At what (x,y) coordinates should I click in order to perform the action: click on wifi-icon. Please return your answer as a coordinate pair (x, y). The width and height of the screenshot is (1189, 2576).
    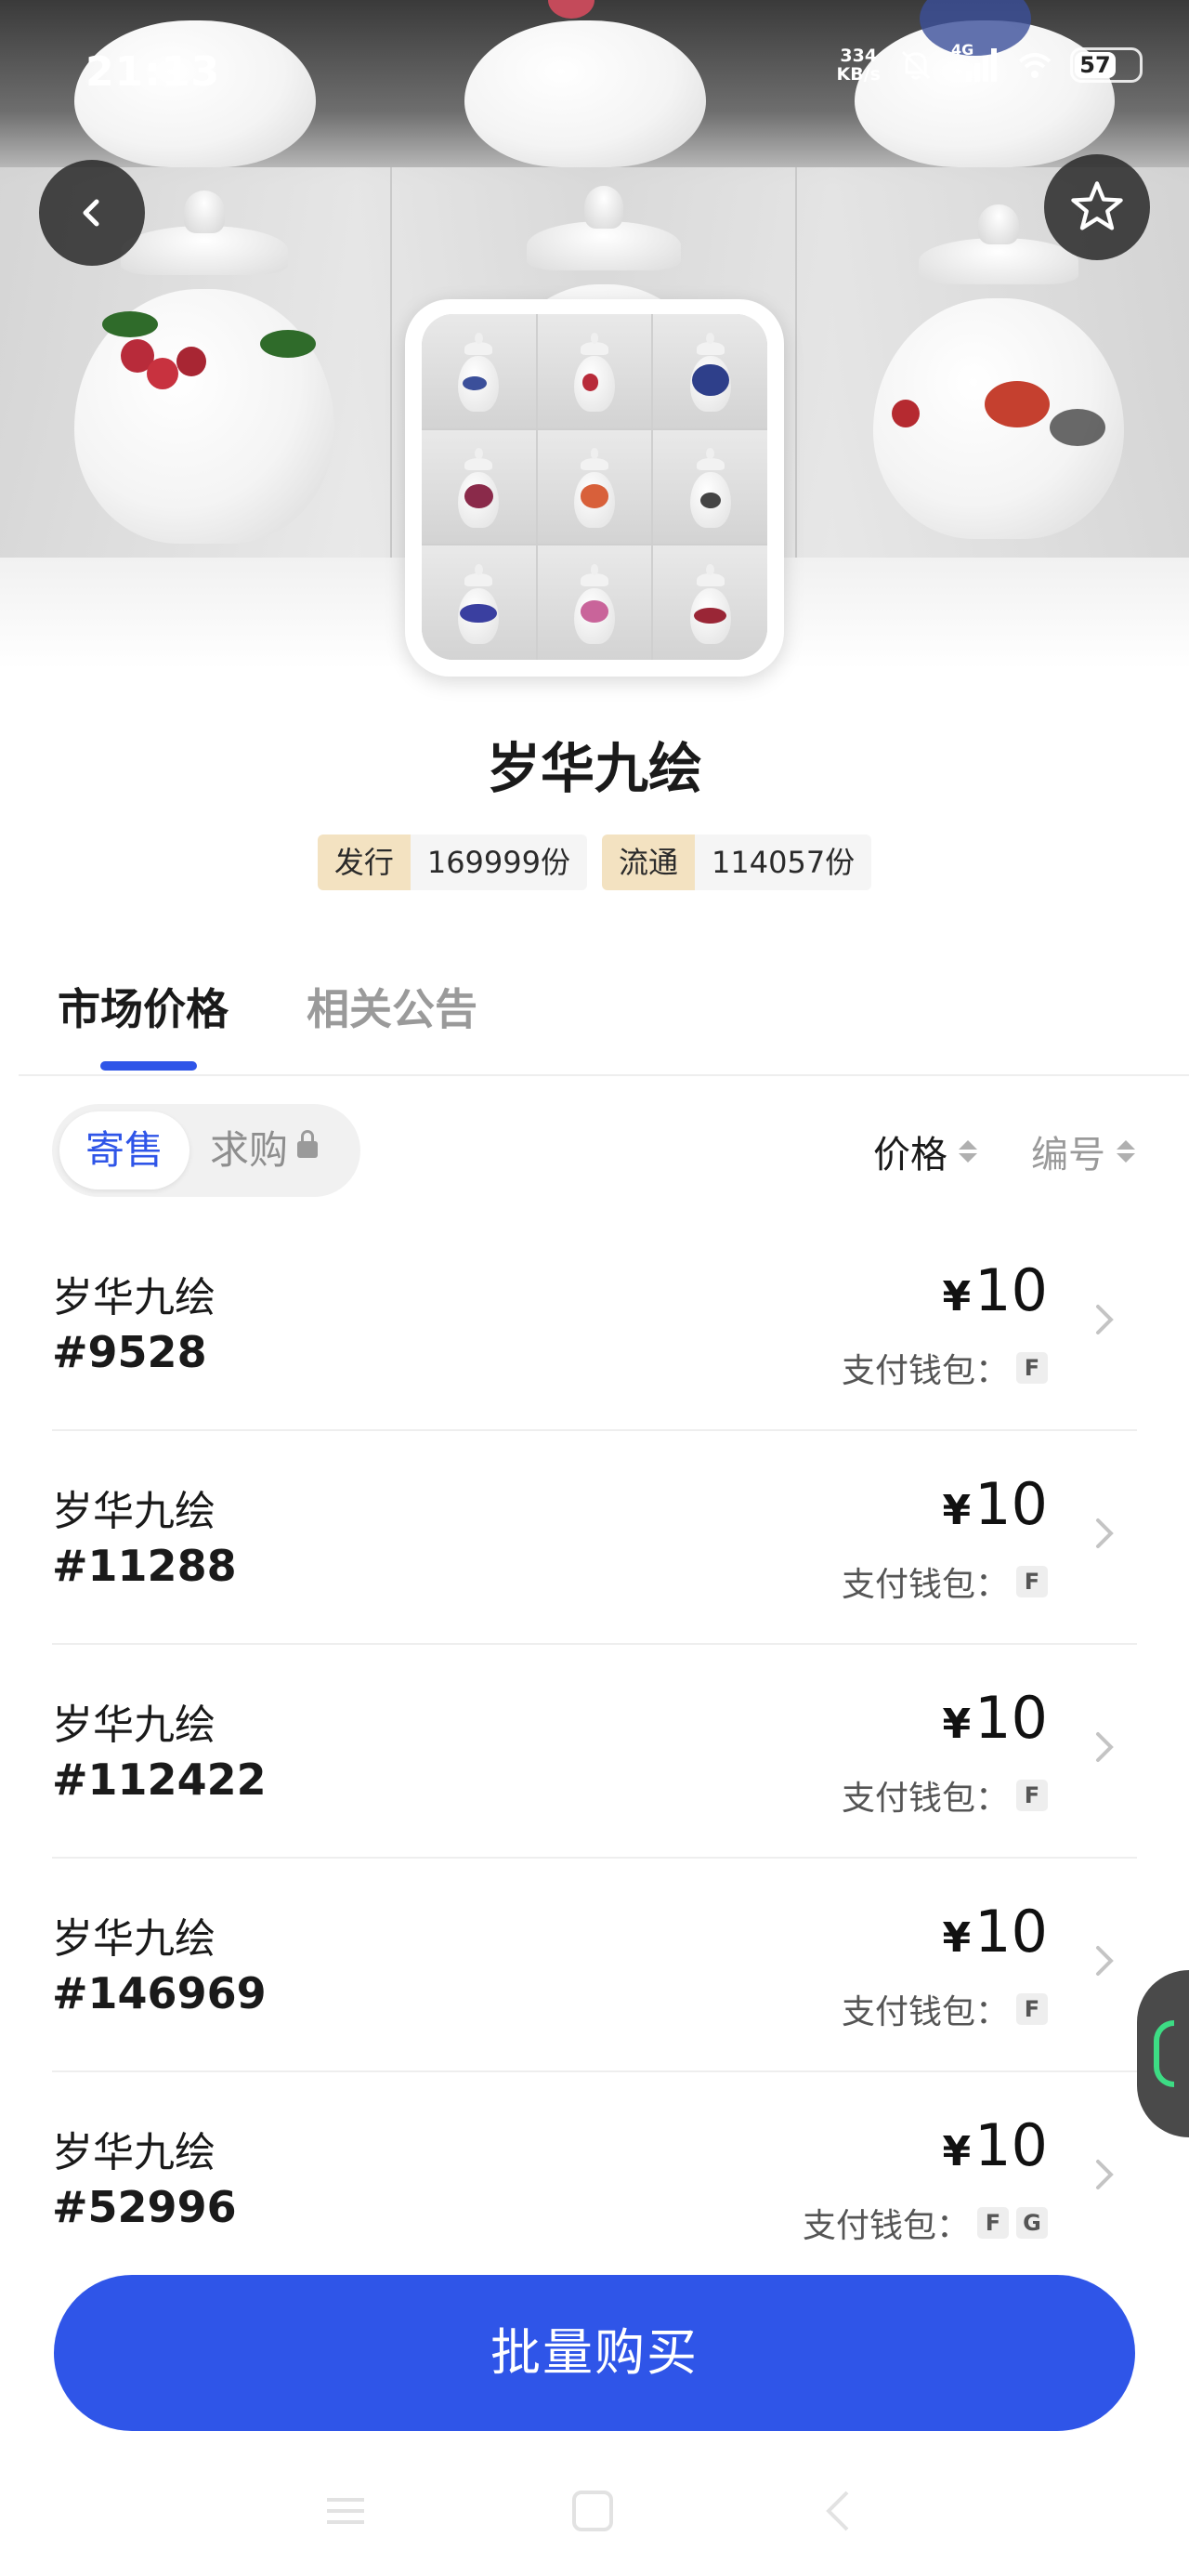
    Looking at the image, I should click on (1035, 65).